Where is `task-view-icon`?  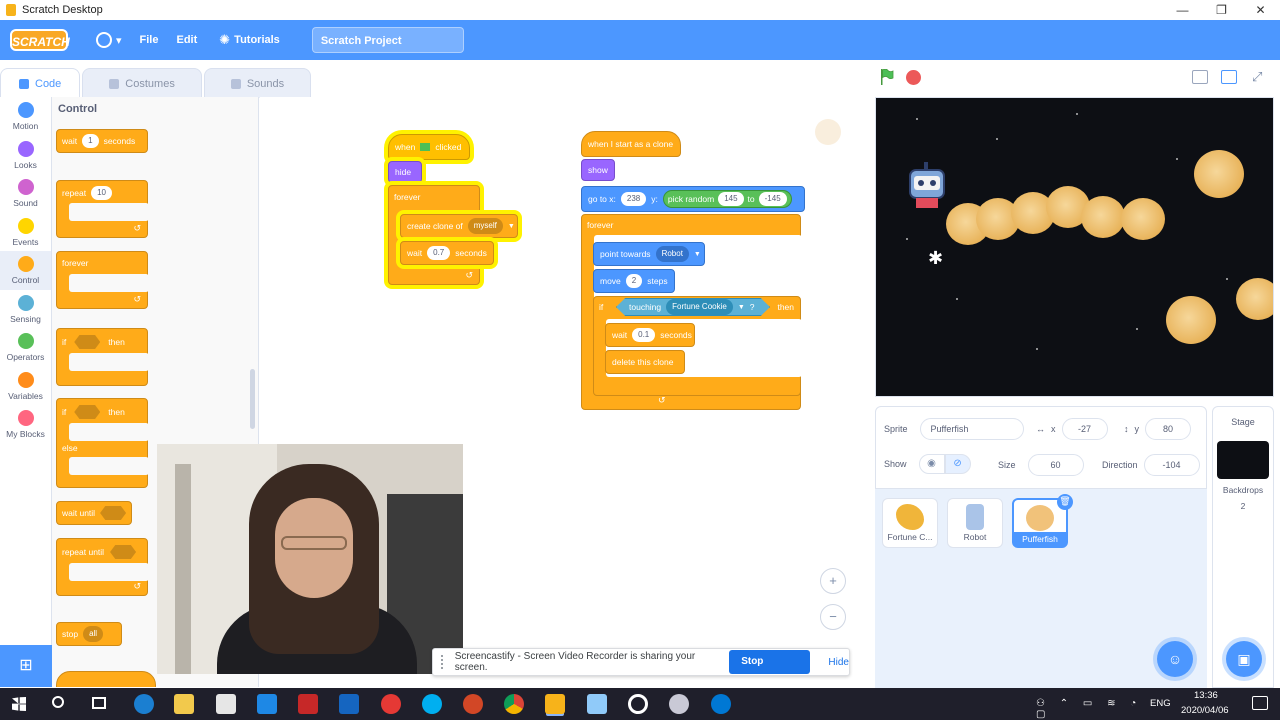 task-view-icon is located at coordinates (99, 703).